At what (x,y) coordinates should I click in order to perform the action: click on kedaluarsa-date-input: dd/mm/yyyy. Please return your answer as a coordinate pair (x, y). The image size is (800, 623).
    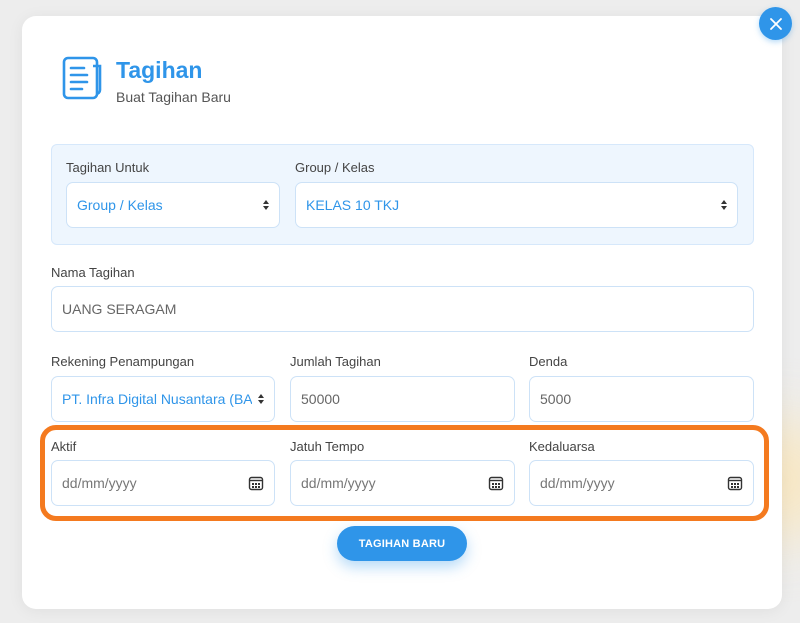
    Looking at the image, I should click on (641, 483).